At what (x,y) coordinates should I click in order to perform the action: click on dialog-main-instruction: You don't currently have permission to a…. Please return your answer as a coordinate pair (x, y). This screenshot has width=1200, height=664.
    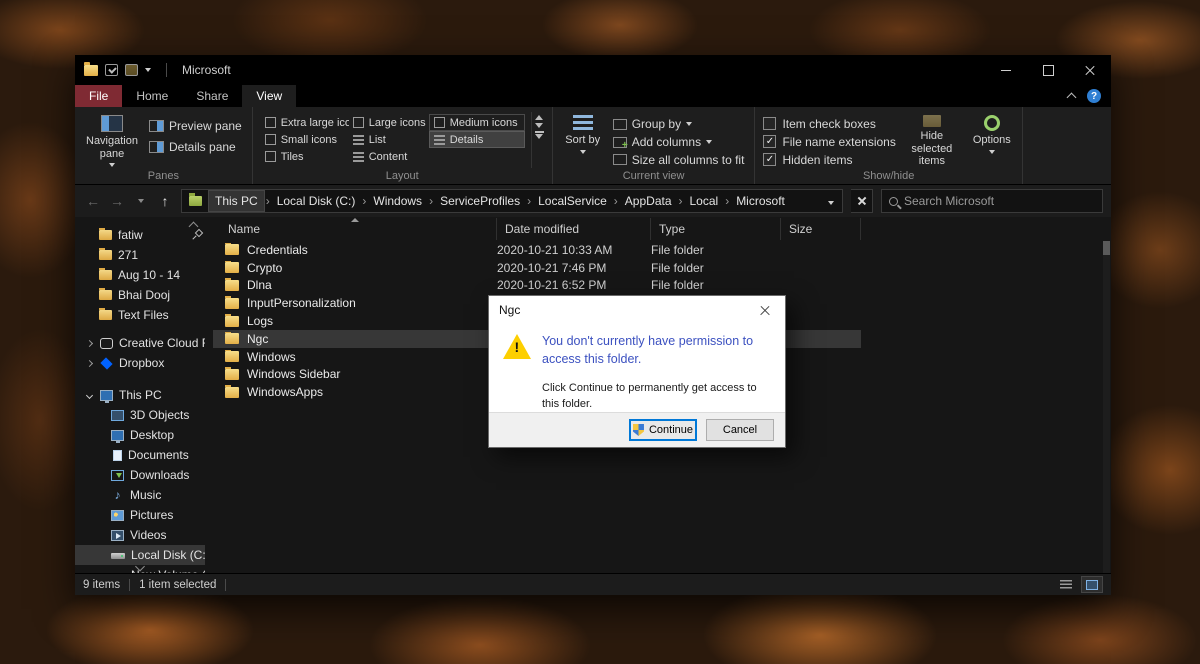
    Looking at the image, I should click on (648, 350).